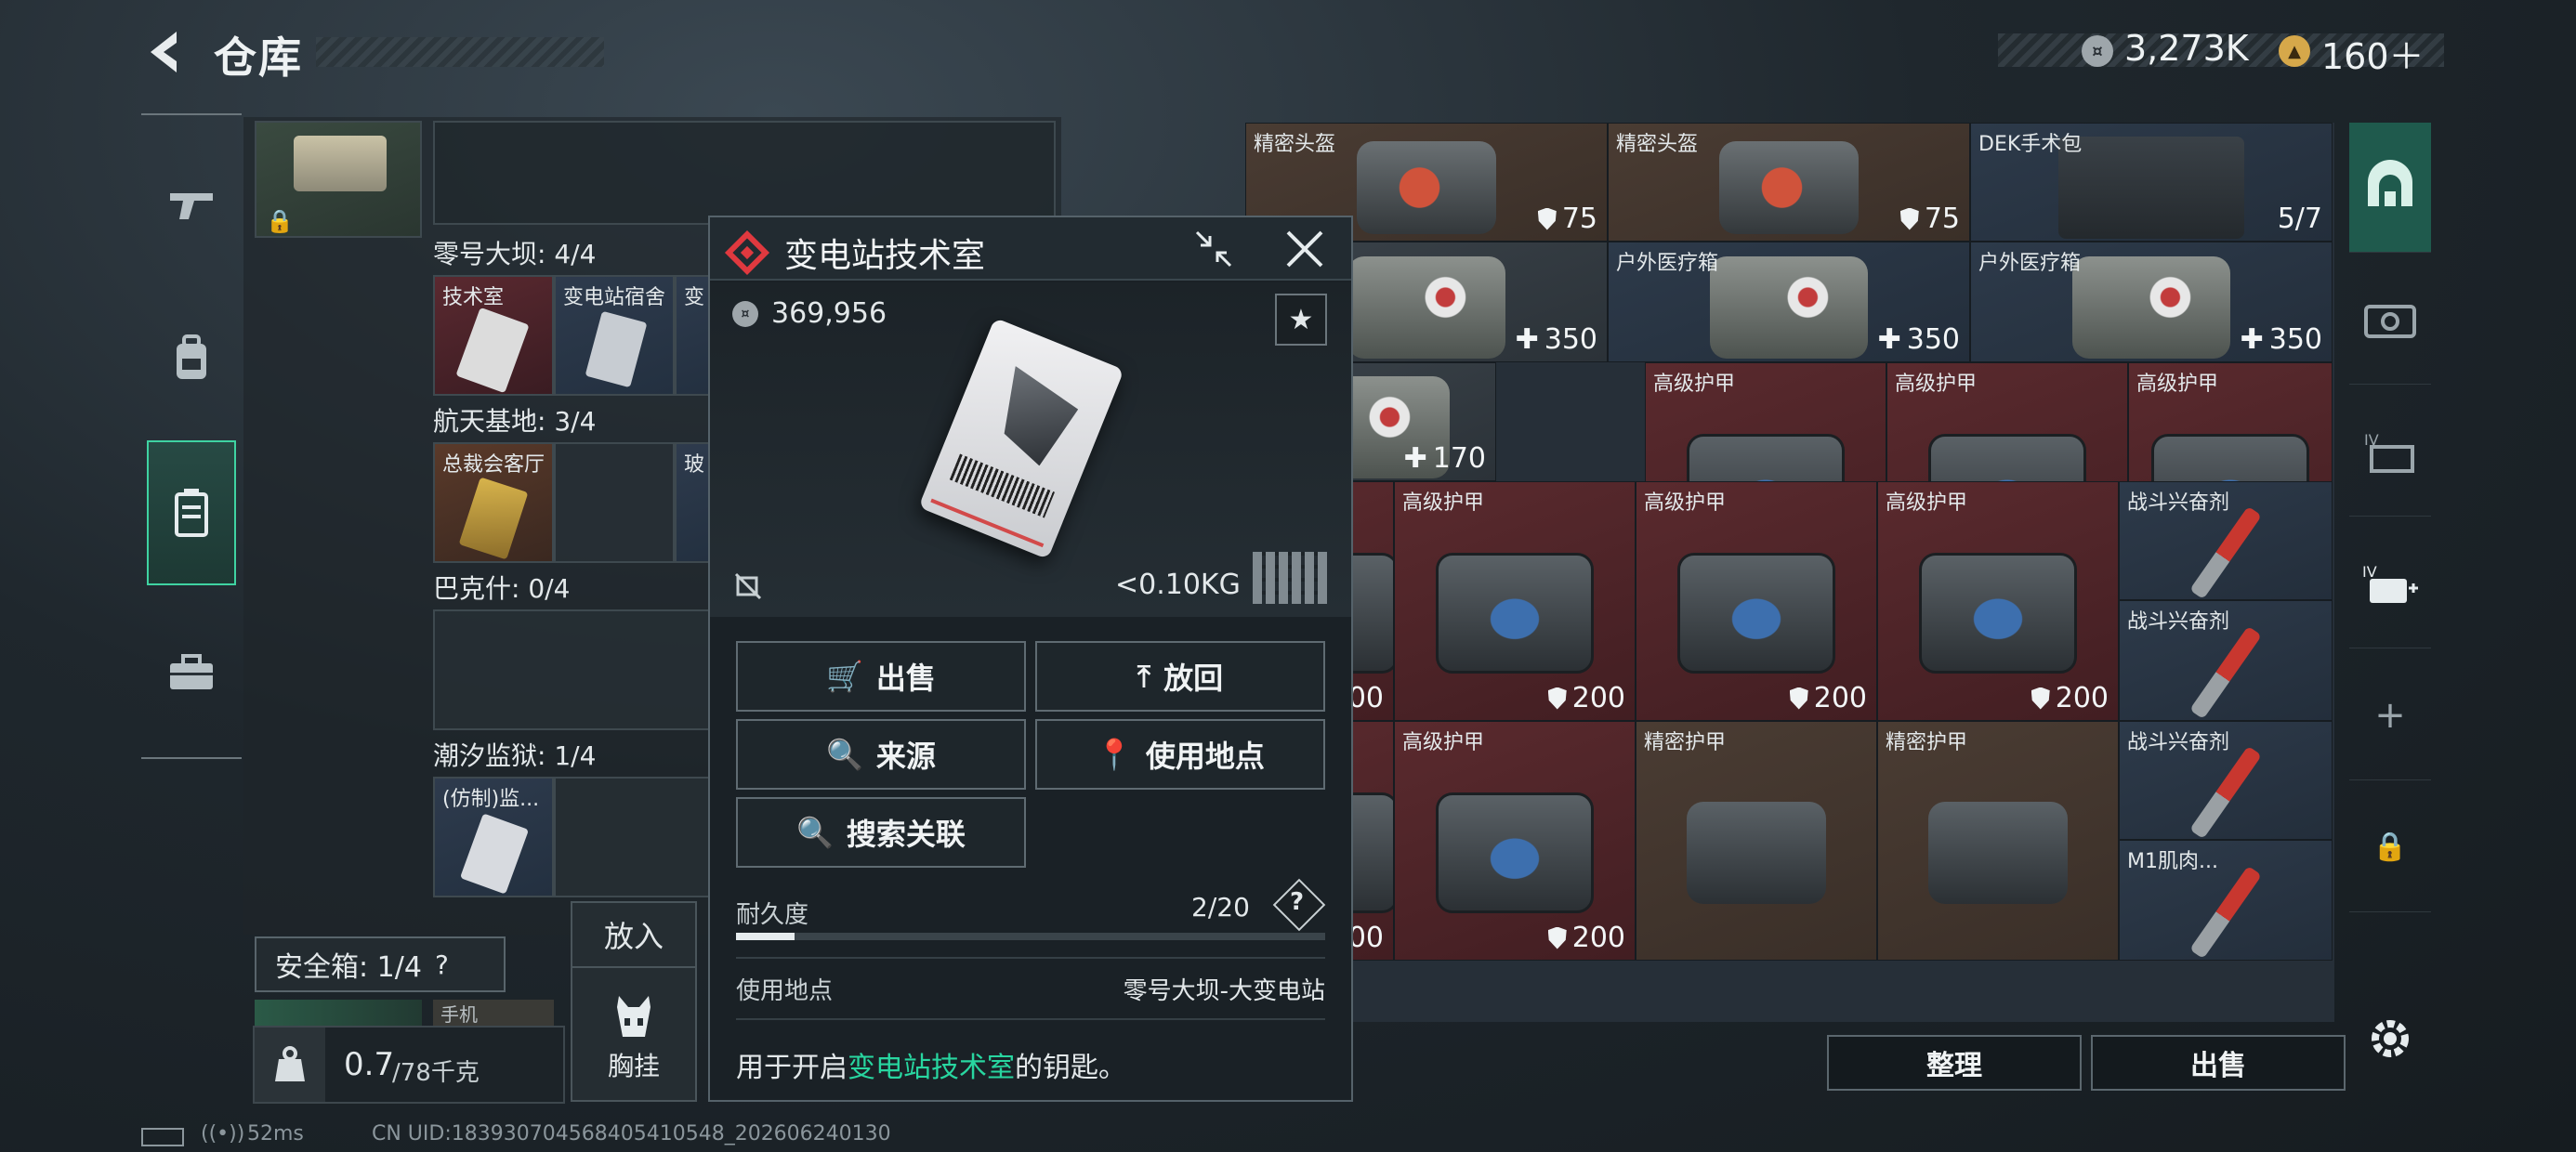 This screenshot has height=1152, width=2576. What do you see at coordinates (338, 179) in the screenshot?
I see `key-slot-top: 🔒` at bounding box center [338, 179].